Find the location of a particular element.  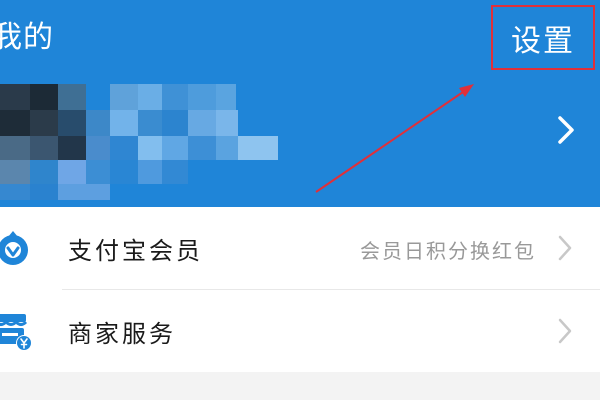

settings-label: 设置 is located at coordinates (543, 41).